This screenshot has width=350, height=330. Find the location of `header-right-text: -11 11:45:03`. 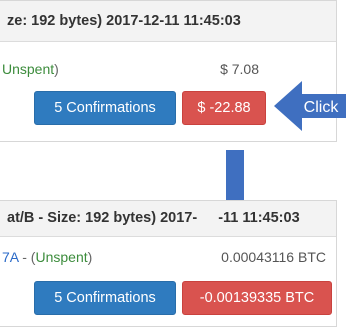

header-right-text: -11 11:45:03 is located at coordinates (259, 218).